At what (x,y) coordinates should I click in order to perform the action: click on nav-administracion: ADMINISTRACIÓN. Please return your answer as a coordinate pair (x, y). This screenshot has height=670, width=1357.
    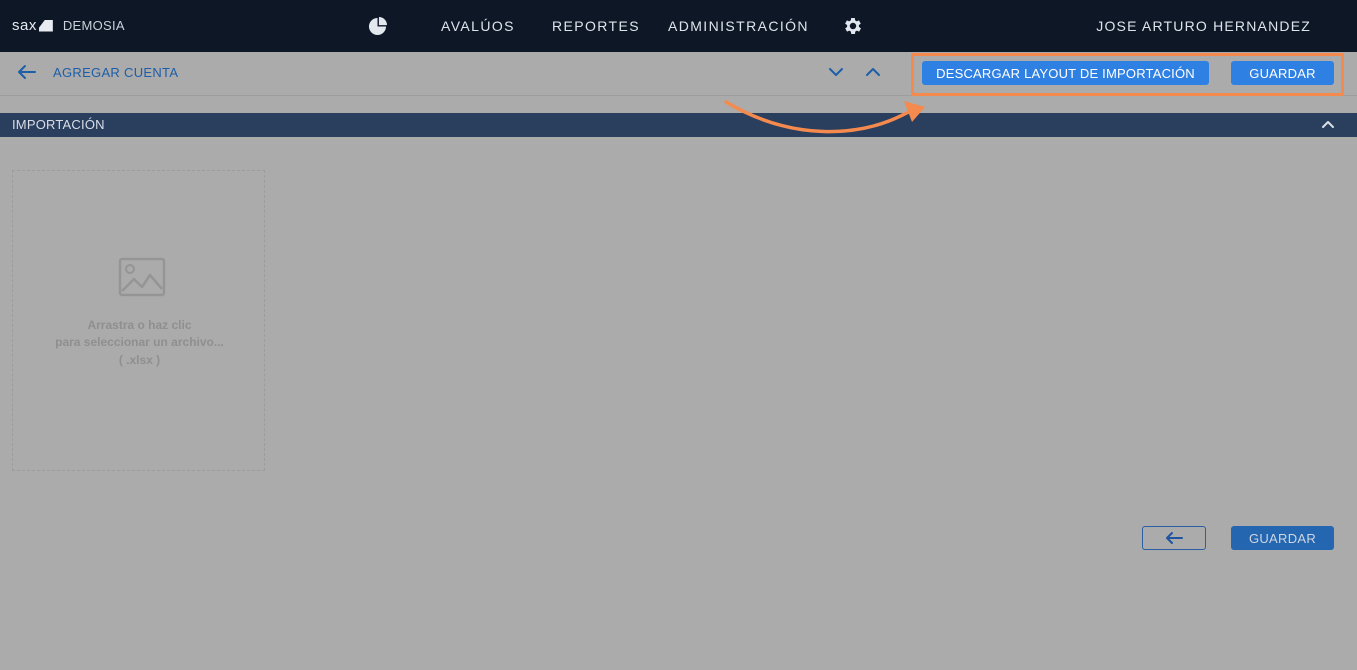
    Looking at the image, I should click on (738, 26).